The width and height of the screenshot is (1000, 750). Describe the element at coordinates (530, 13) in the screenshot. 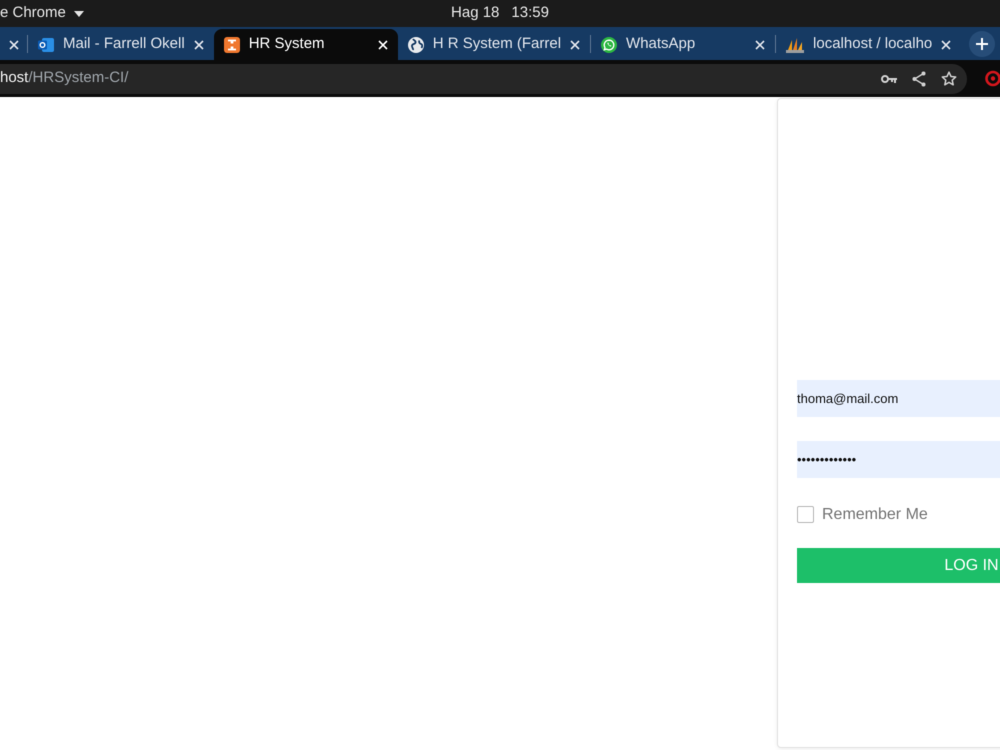

I see `clock-time: 13:59` at that location.